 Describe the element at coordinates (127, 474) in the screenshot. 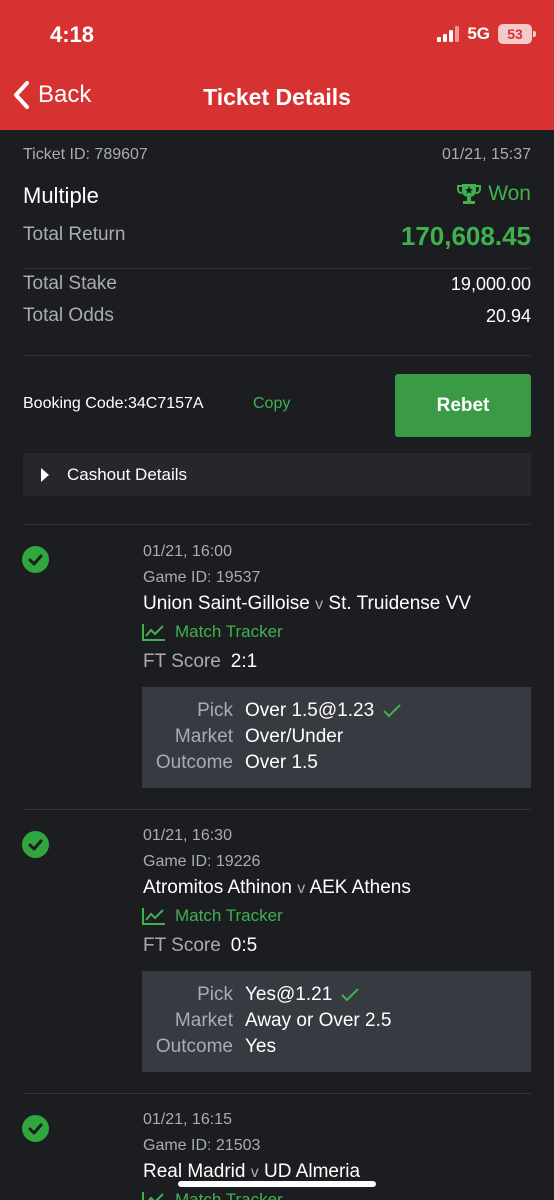

I see `cashout-label: Cashout Details` at that location.